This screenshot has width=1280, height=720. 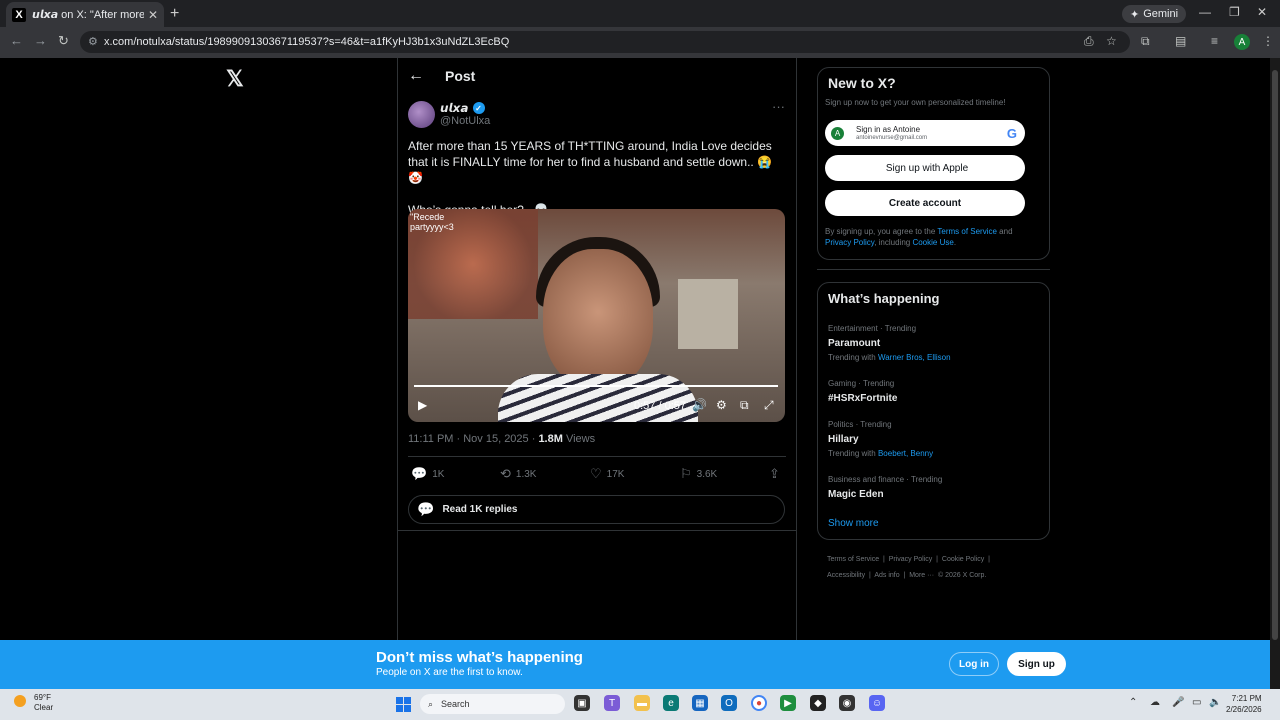 What do you see at coordinates (1004, 231) in the screenshot?
I see `terms-text: and` at bounding box center [1004, 231].